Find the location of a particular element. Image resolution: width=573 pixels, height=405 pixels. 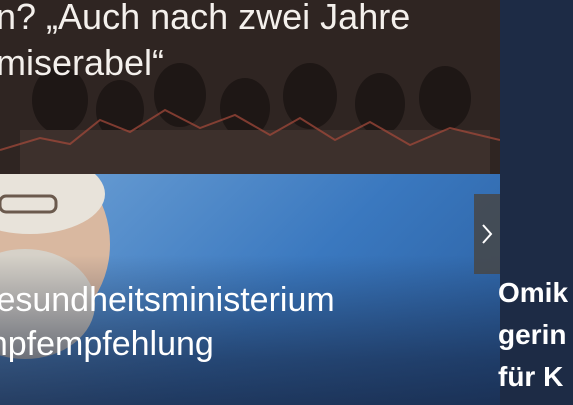

story-headline: Omik gerin für K is located at coordinates (535, 335).